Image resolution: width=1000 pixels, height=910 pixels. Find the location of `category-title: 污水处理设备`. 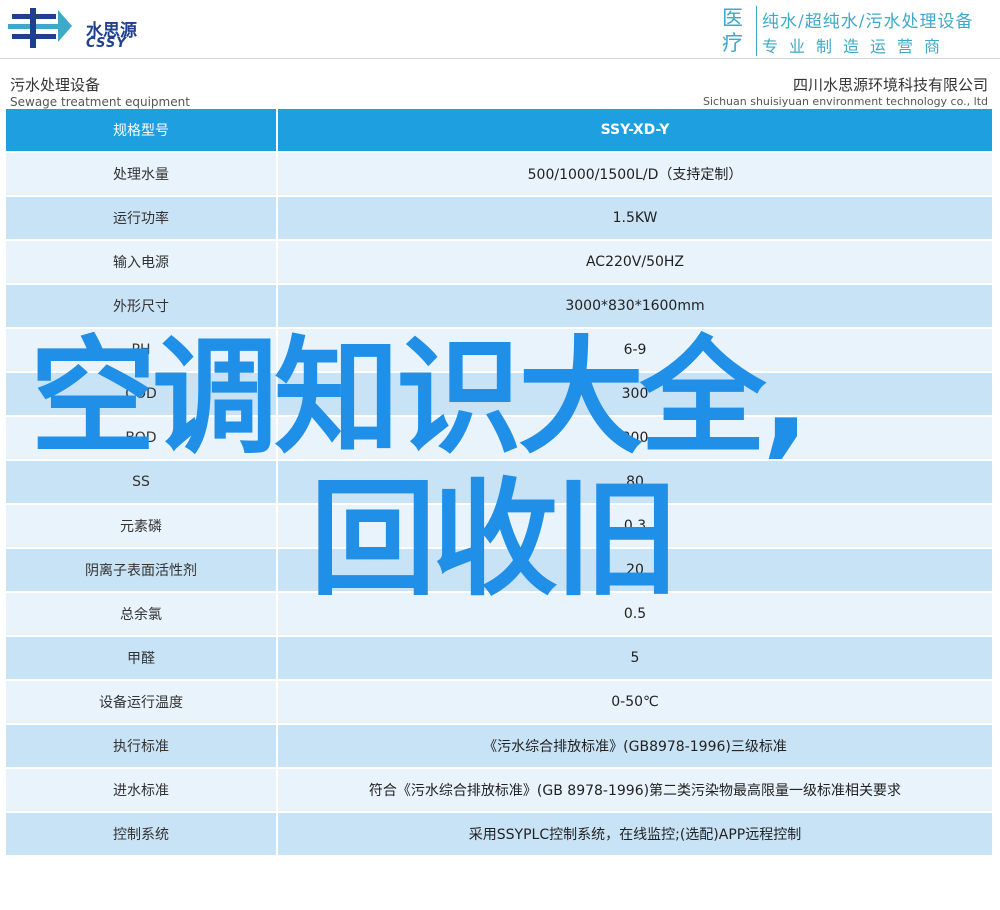

category-title: 污水处理设备 is located at coordinates (55, 85).